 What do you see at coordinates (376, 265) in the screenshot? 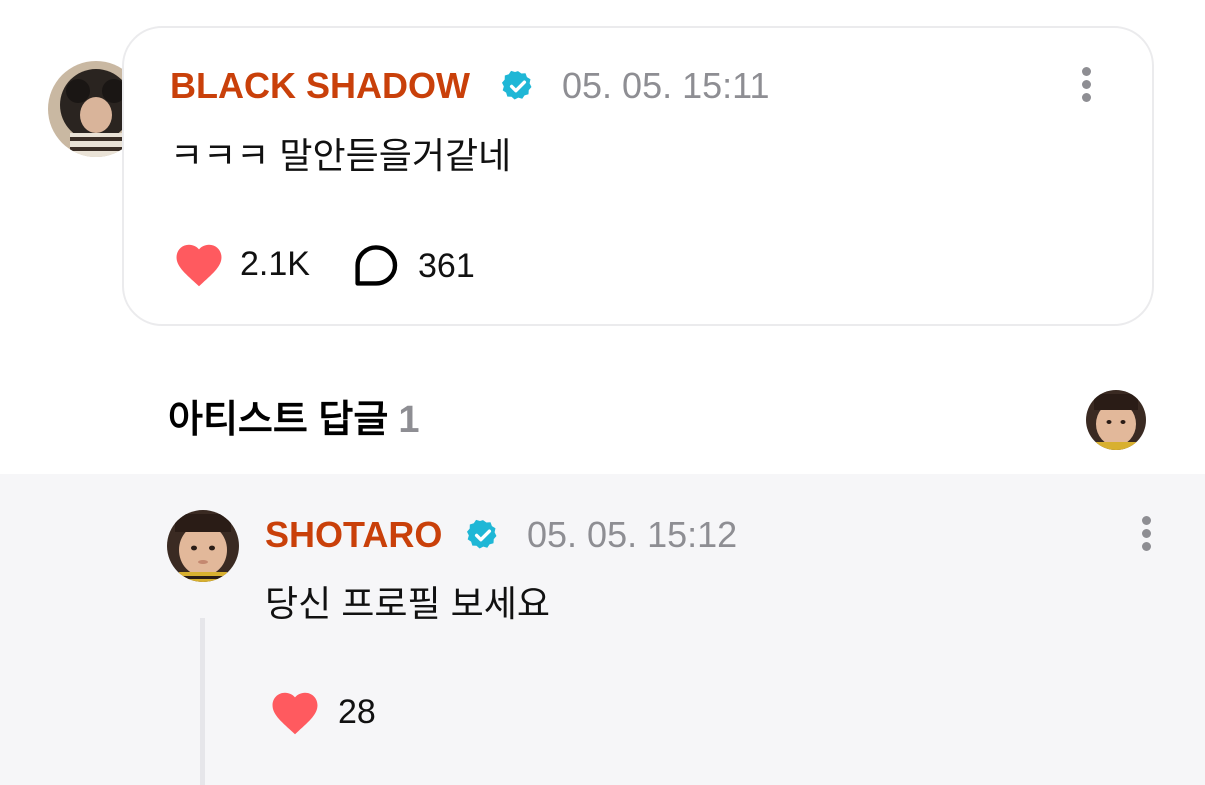
I see `speech-bubble-icon` at bounding box center [376, 265].